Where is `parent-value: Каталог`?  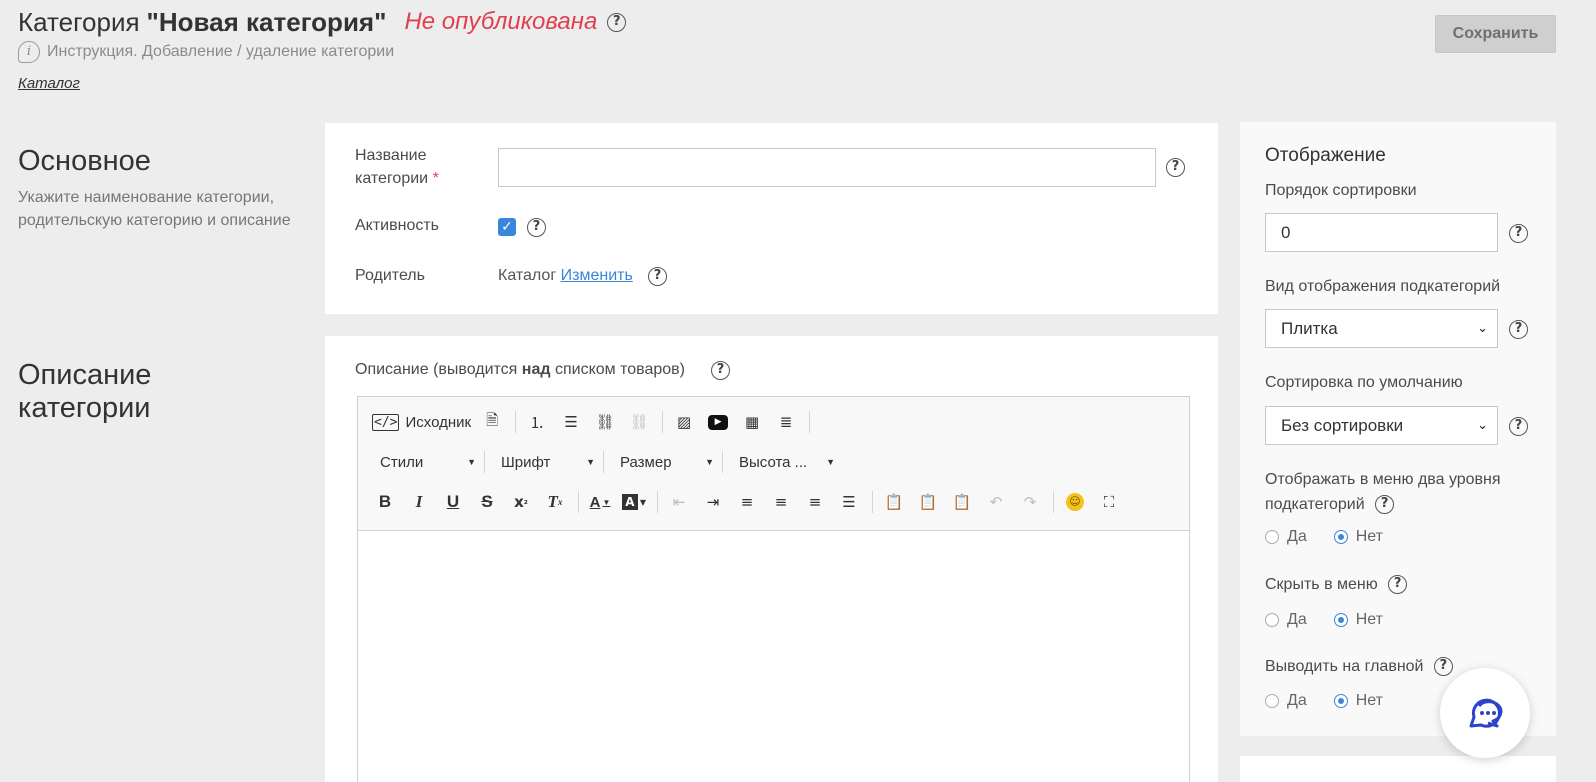
parent-value: Каталог is located at coordinates (527, 275).